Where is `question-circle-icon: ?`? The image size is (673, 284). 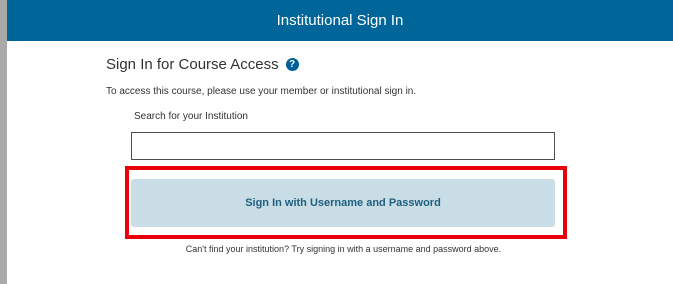 question-circle-icon: ? is located at coordinates (292, 64).